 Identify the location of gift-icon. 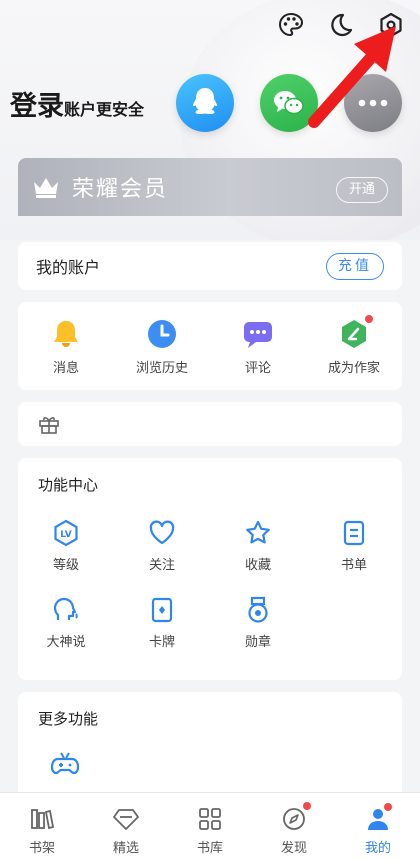
(49, 425).